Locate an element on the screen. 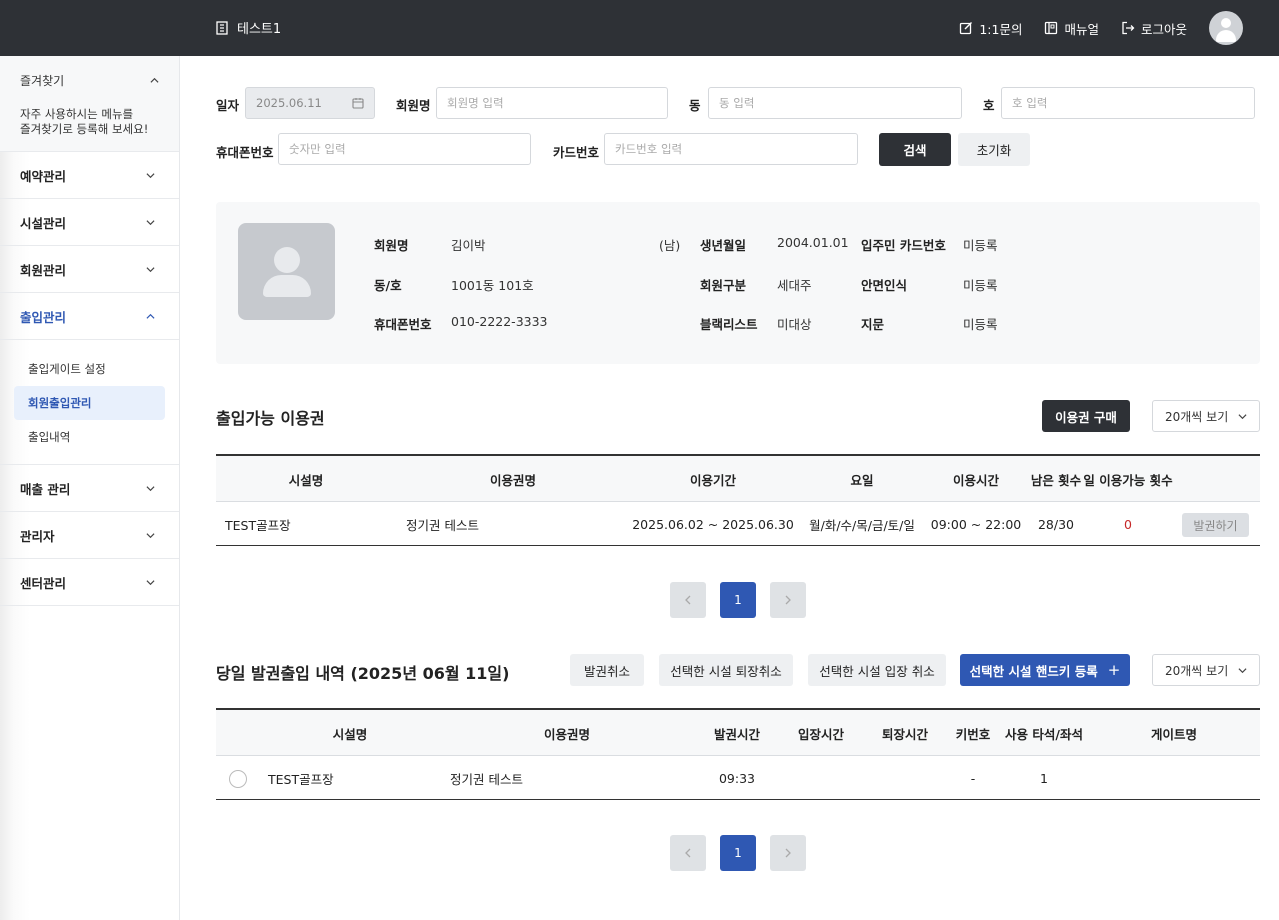 This screenshot has width=1279, height=920. cancel-exit-button: 선택한 시설 퇴장취소 is located at coordinates (726, 670).